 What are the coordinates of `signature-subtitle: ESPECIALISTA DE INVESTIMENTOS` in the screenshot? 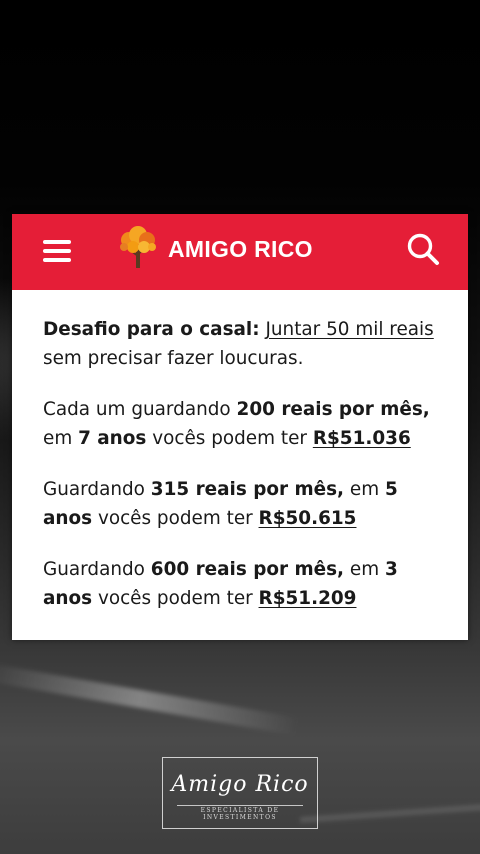 It's located at (240, 814).